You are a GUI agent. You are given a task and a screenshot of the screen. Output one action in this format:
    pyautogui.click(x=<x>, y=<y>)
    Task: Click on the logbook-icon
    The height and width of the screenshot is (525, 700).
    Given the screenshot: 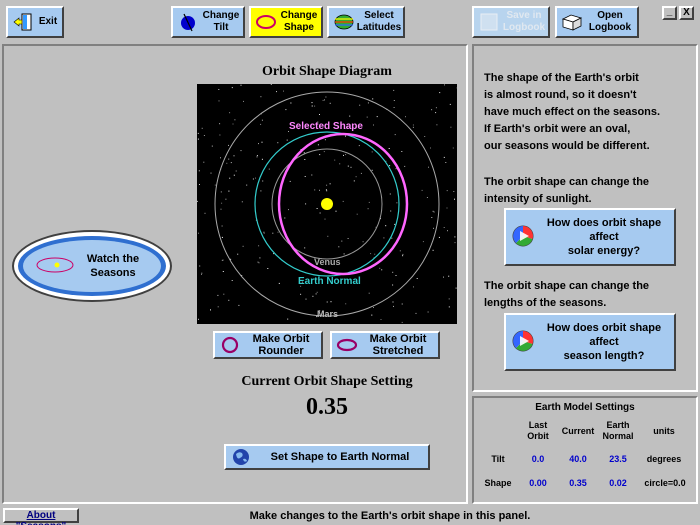 What is the action you would take?
    pyautogui.click(x=572, y=22)
    